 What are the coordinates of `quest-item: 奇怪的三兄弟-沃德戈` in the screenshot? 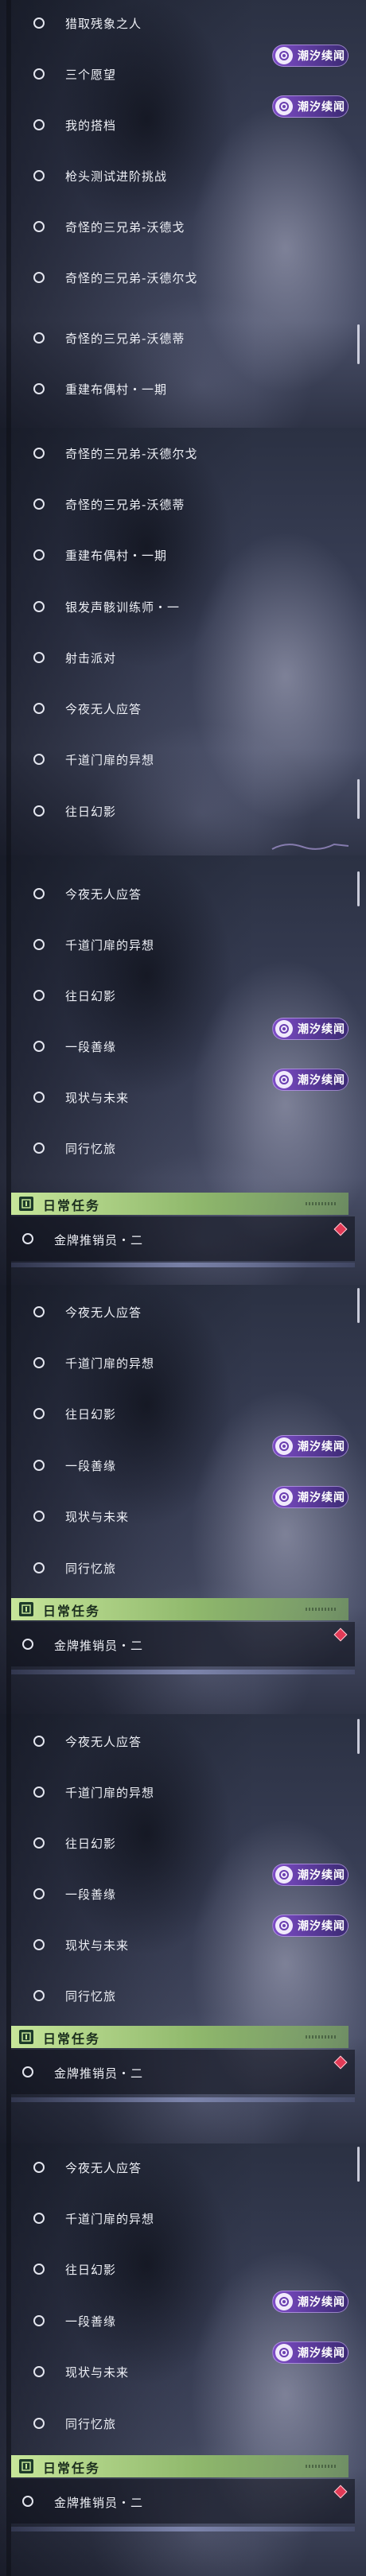 It's located at (183, 227).